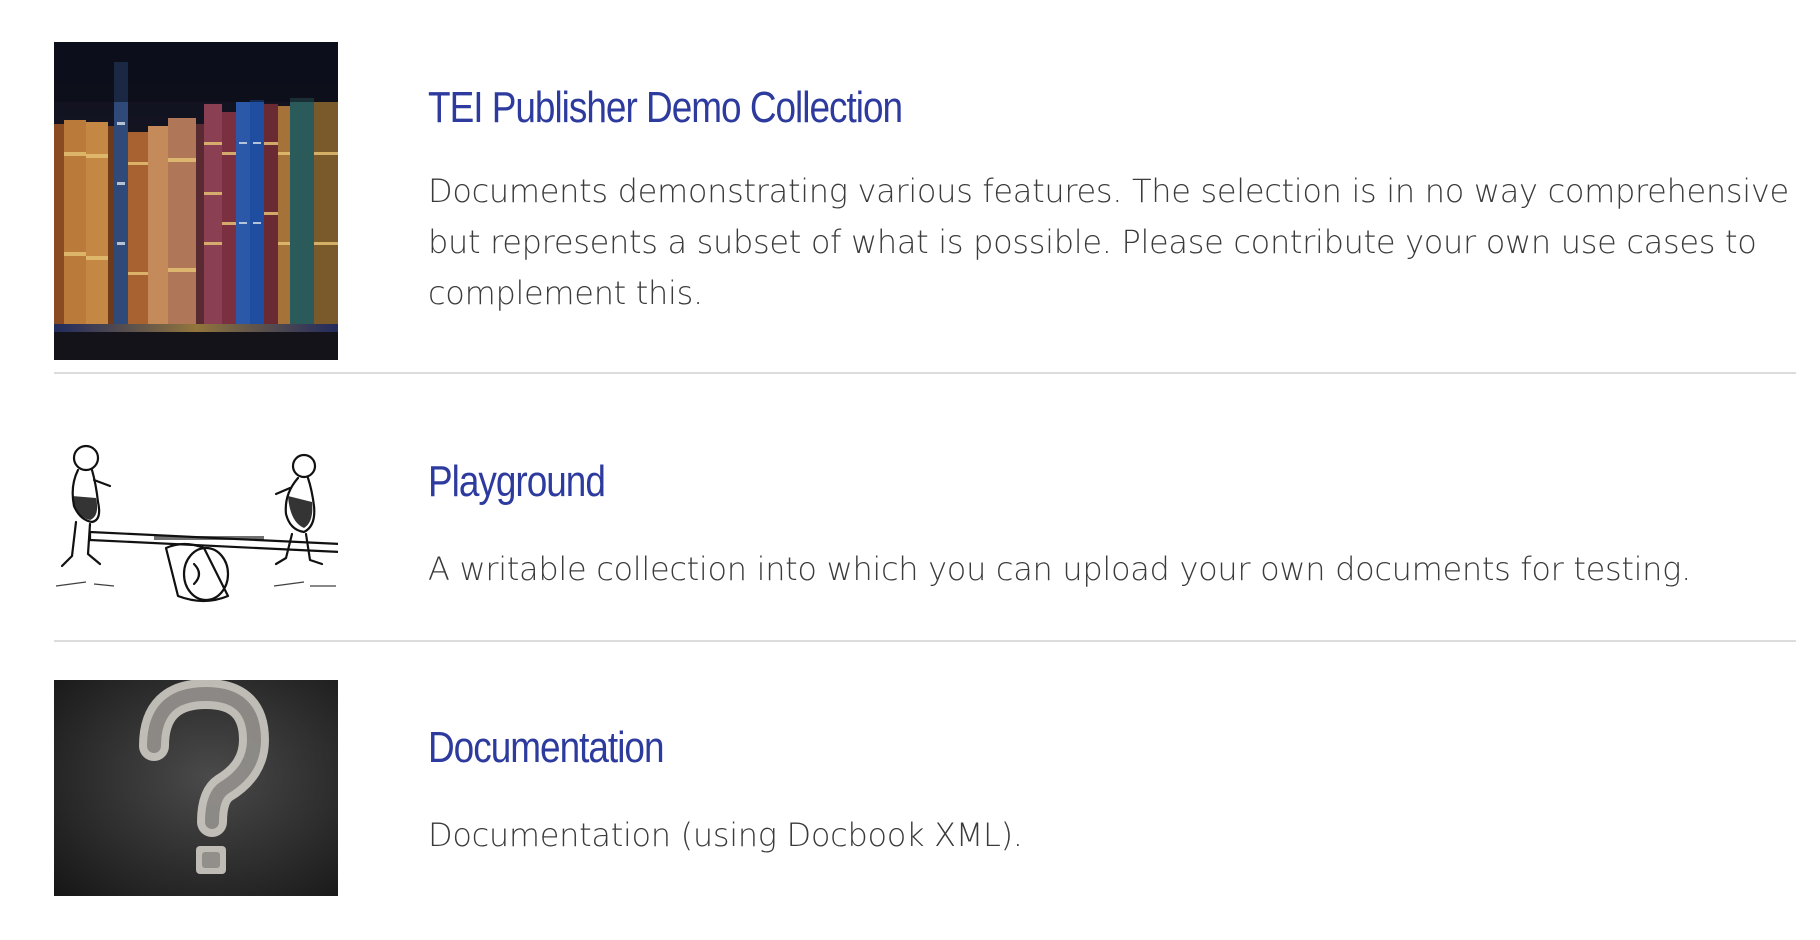 The width and height of the screenshot is (1820, 940). Describe the element at coordinates (1002, 482) in the screenshot. I see `collection-title: Playground` at that location.